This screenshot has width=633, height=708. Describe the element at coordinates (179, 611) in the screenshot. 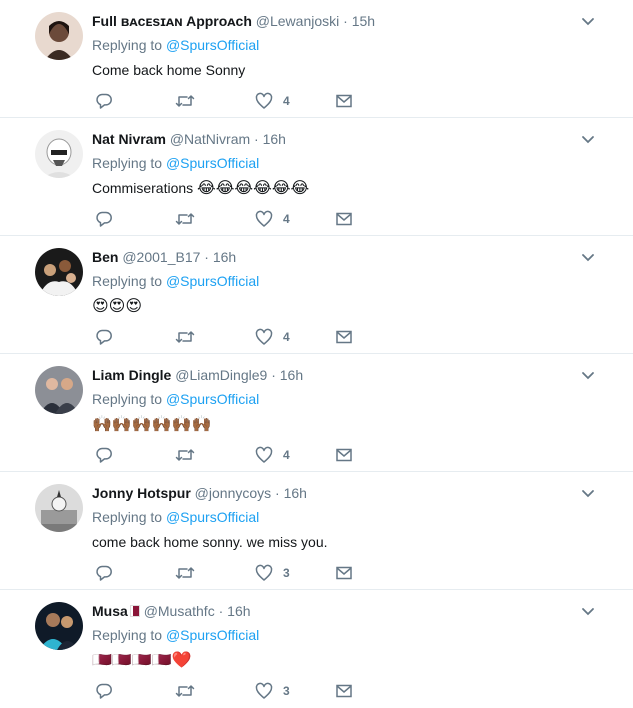

I see `user-handle: @Musathfc` at that location.